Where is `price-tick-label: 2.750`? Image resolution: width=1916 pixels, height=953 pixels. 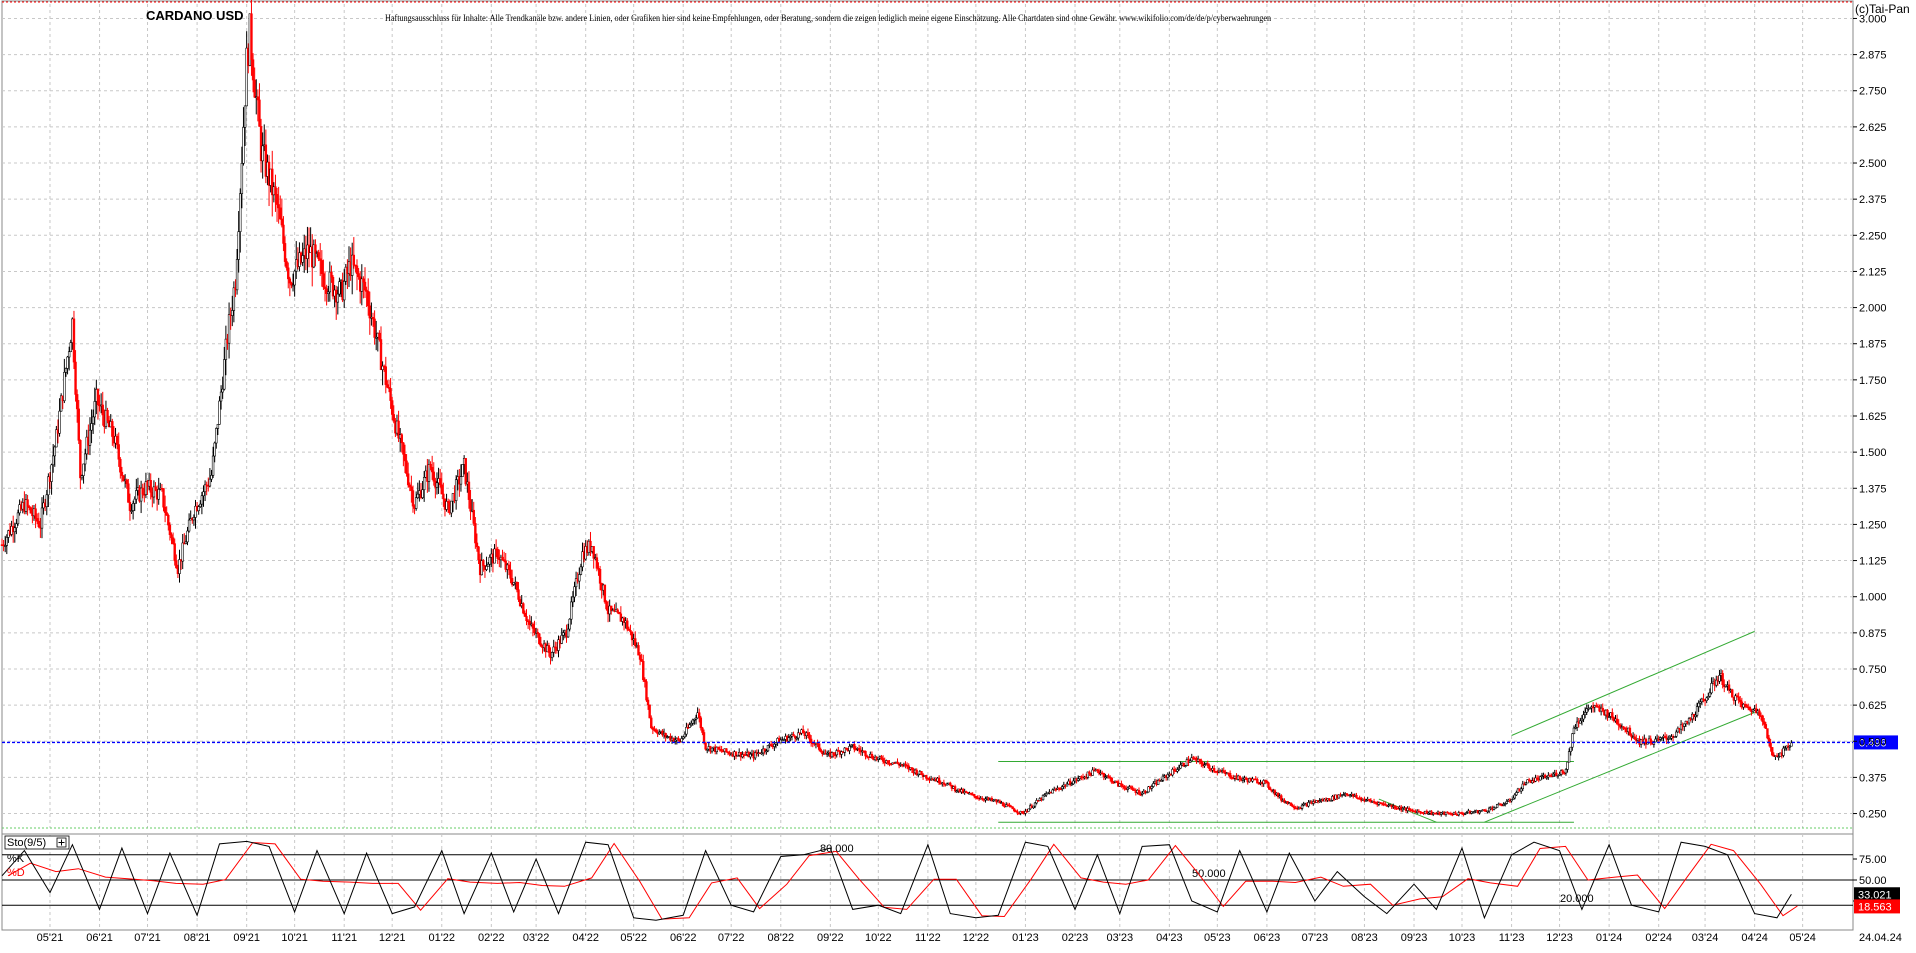 price-tick-label: 2.750 is located at coordinates (1873, 92).